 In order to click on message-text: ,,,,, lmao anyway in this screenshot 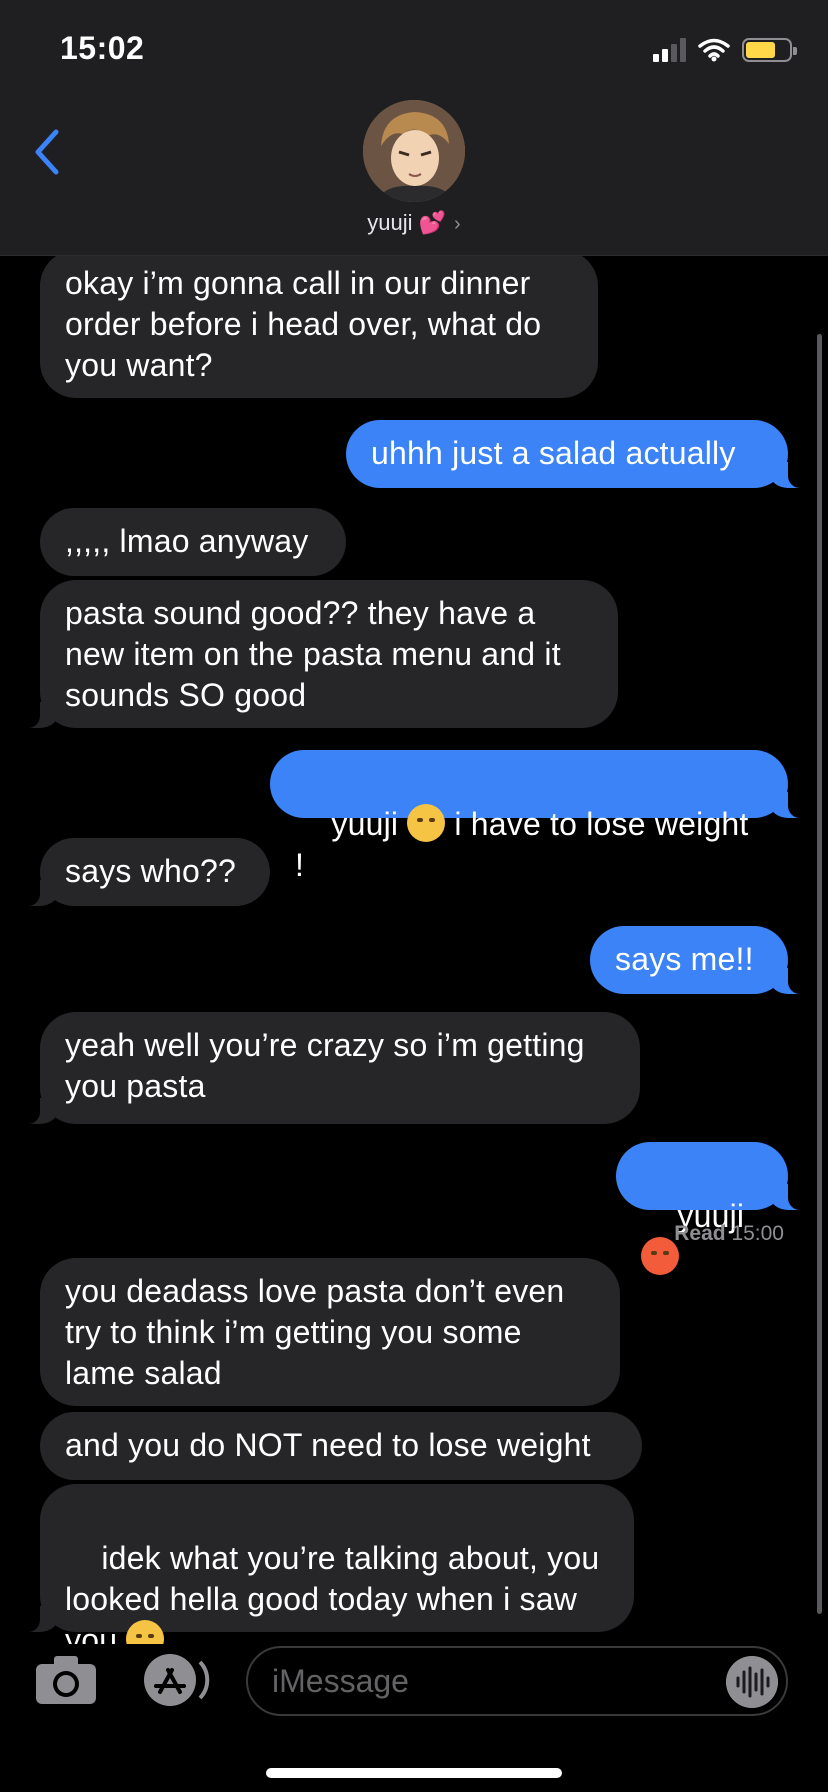, I will do `click(187, 541)`.